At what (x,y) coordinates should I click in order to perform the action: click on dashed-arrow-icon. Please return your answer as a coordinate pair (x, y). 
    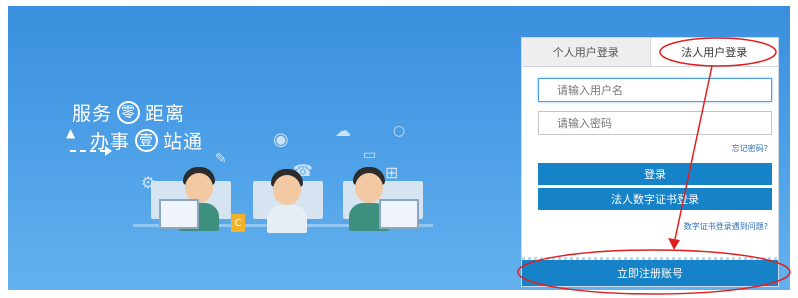
    Looking at the image, I should click on (91, 151).